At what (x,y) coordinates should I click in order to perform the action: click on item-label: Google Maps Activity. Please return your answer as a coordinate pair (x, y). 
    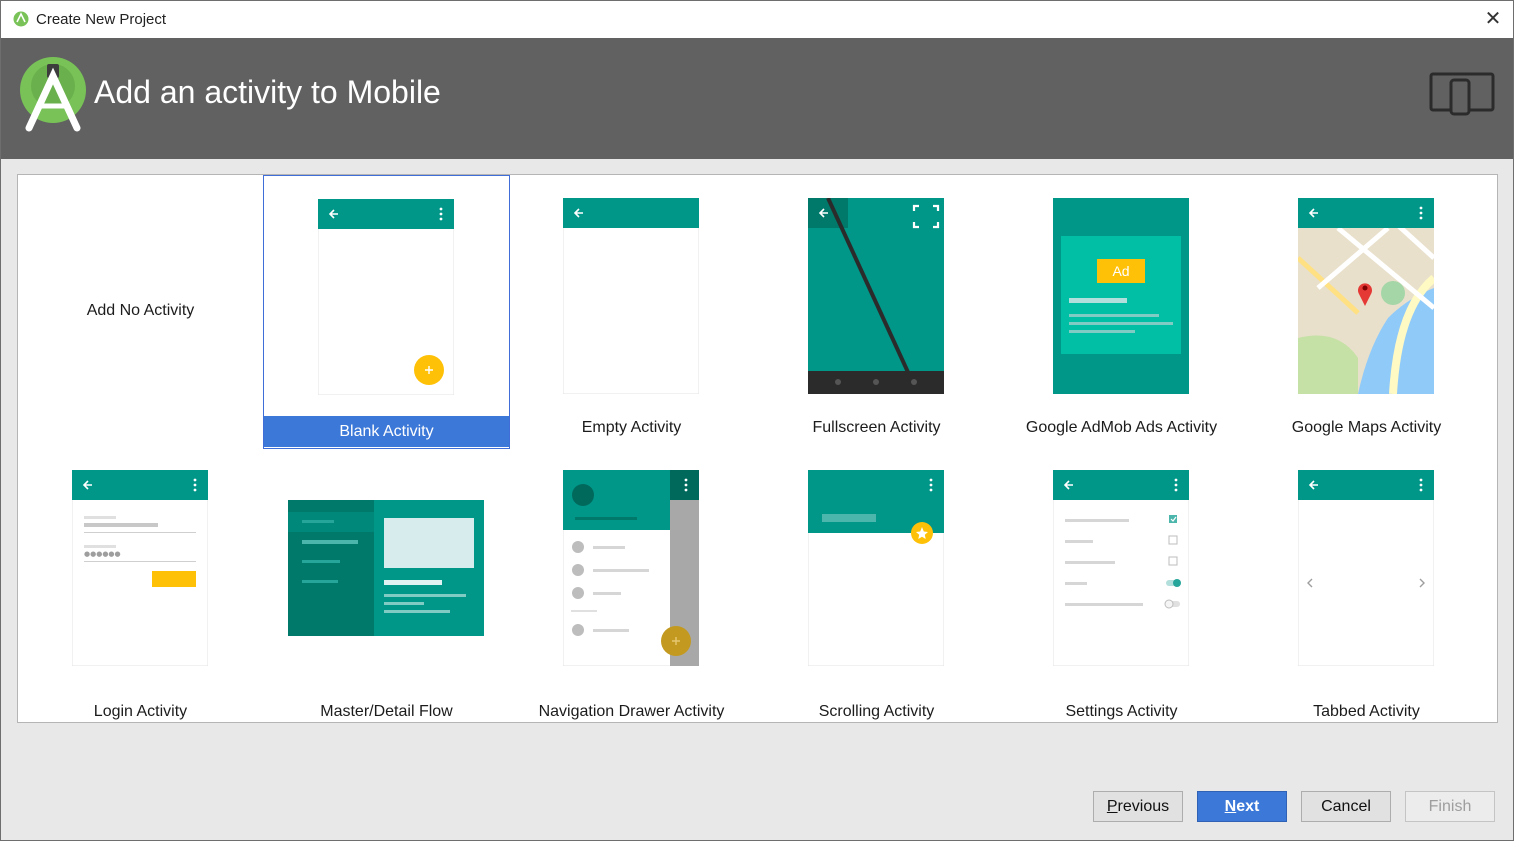
    Looking at the image, I should click on (1366, 427).